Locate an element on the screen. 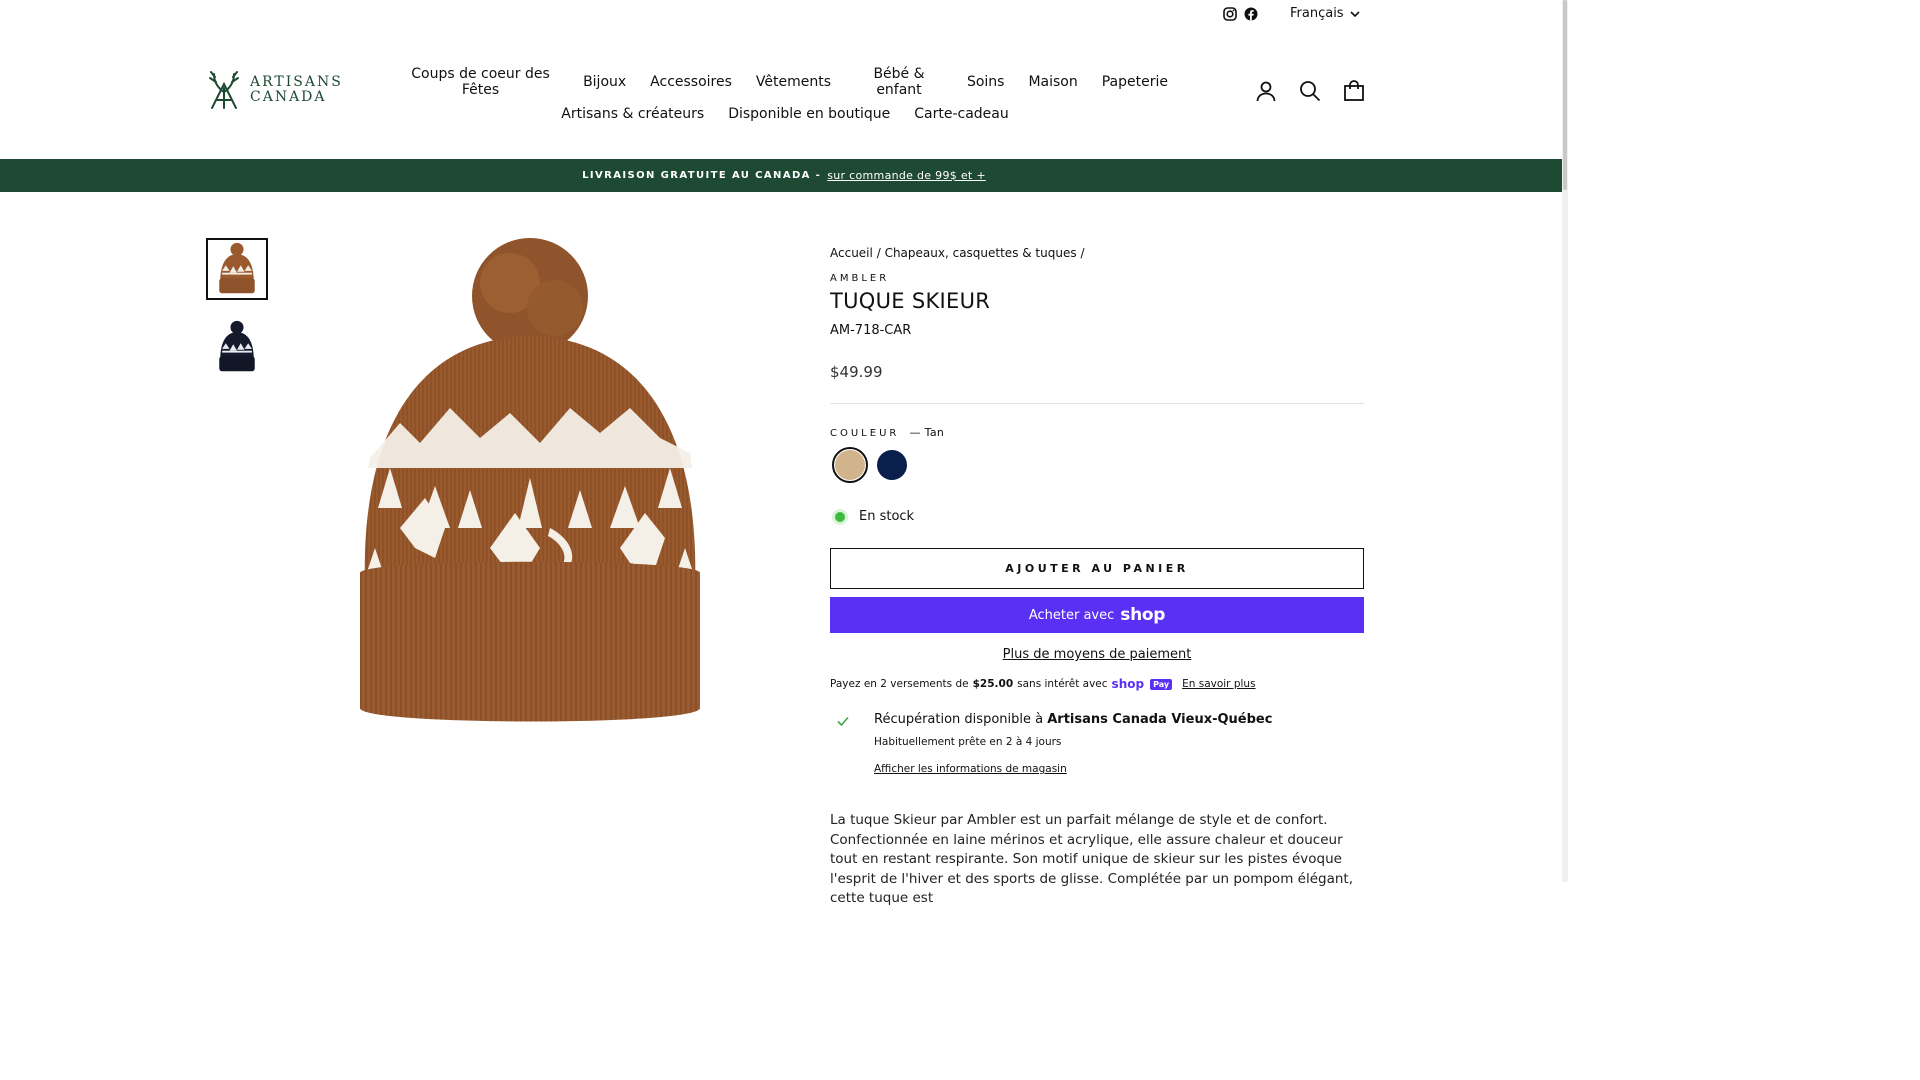 This screenshot has height=1080, width=1920. search-icon is located at coordinates (1310, 91).